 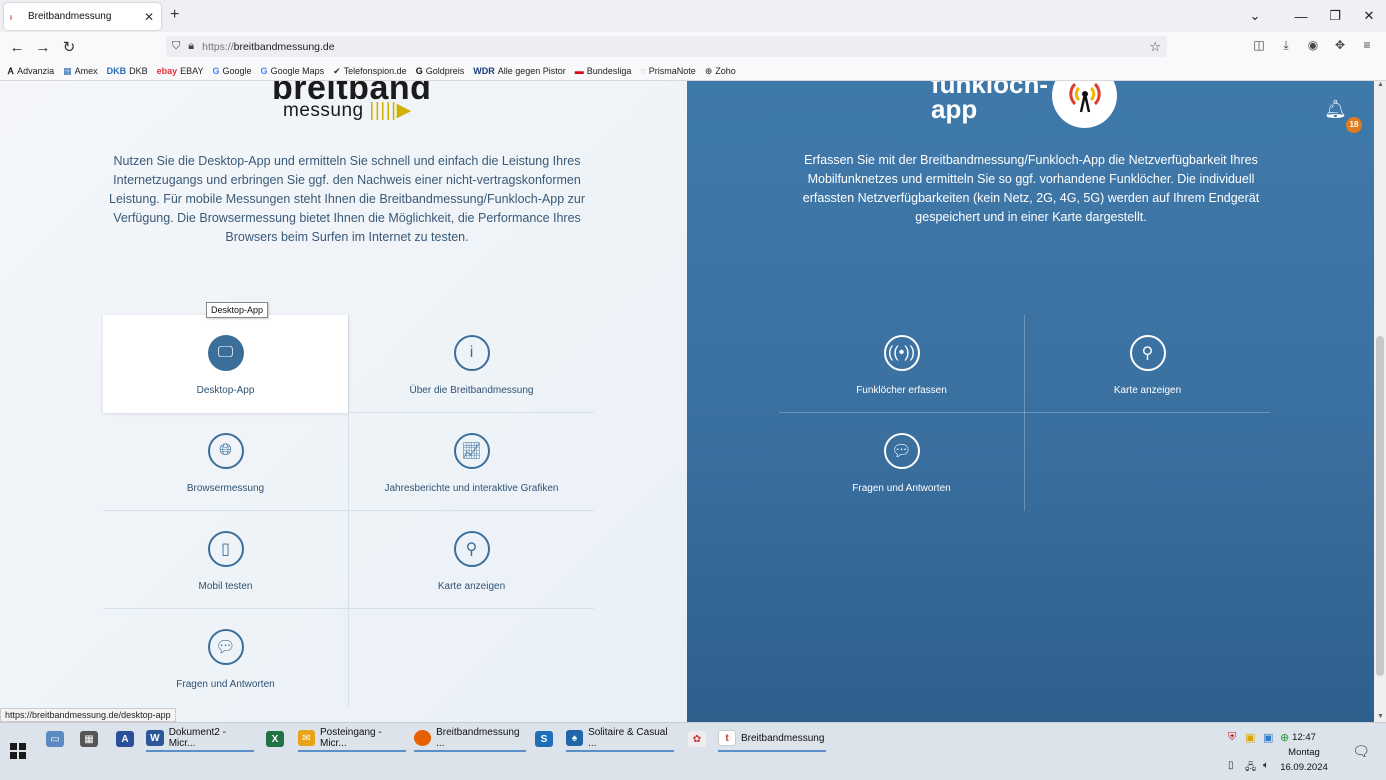 I want to click on taskbar-icon-1: ▭, so click(x=57, y=739).